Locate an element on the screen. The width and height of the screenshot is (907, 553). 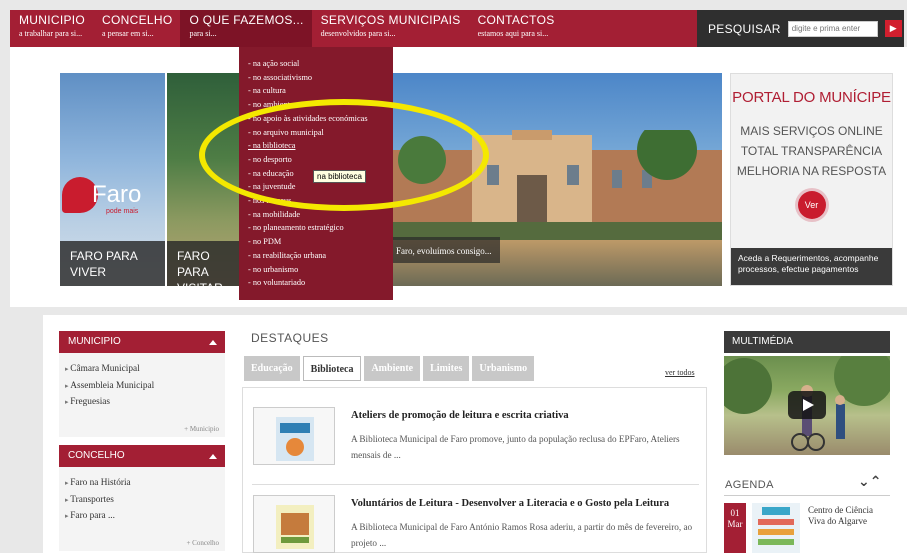
agenda-text: Centro de Ciência Viva do Algarve is located at coordinates (840, 515).